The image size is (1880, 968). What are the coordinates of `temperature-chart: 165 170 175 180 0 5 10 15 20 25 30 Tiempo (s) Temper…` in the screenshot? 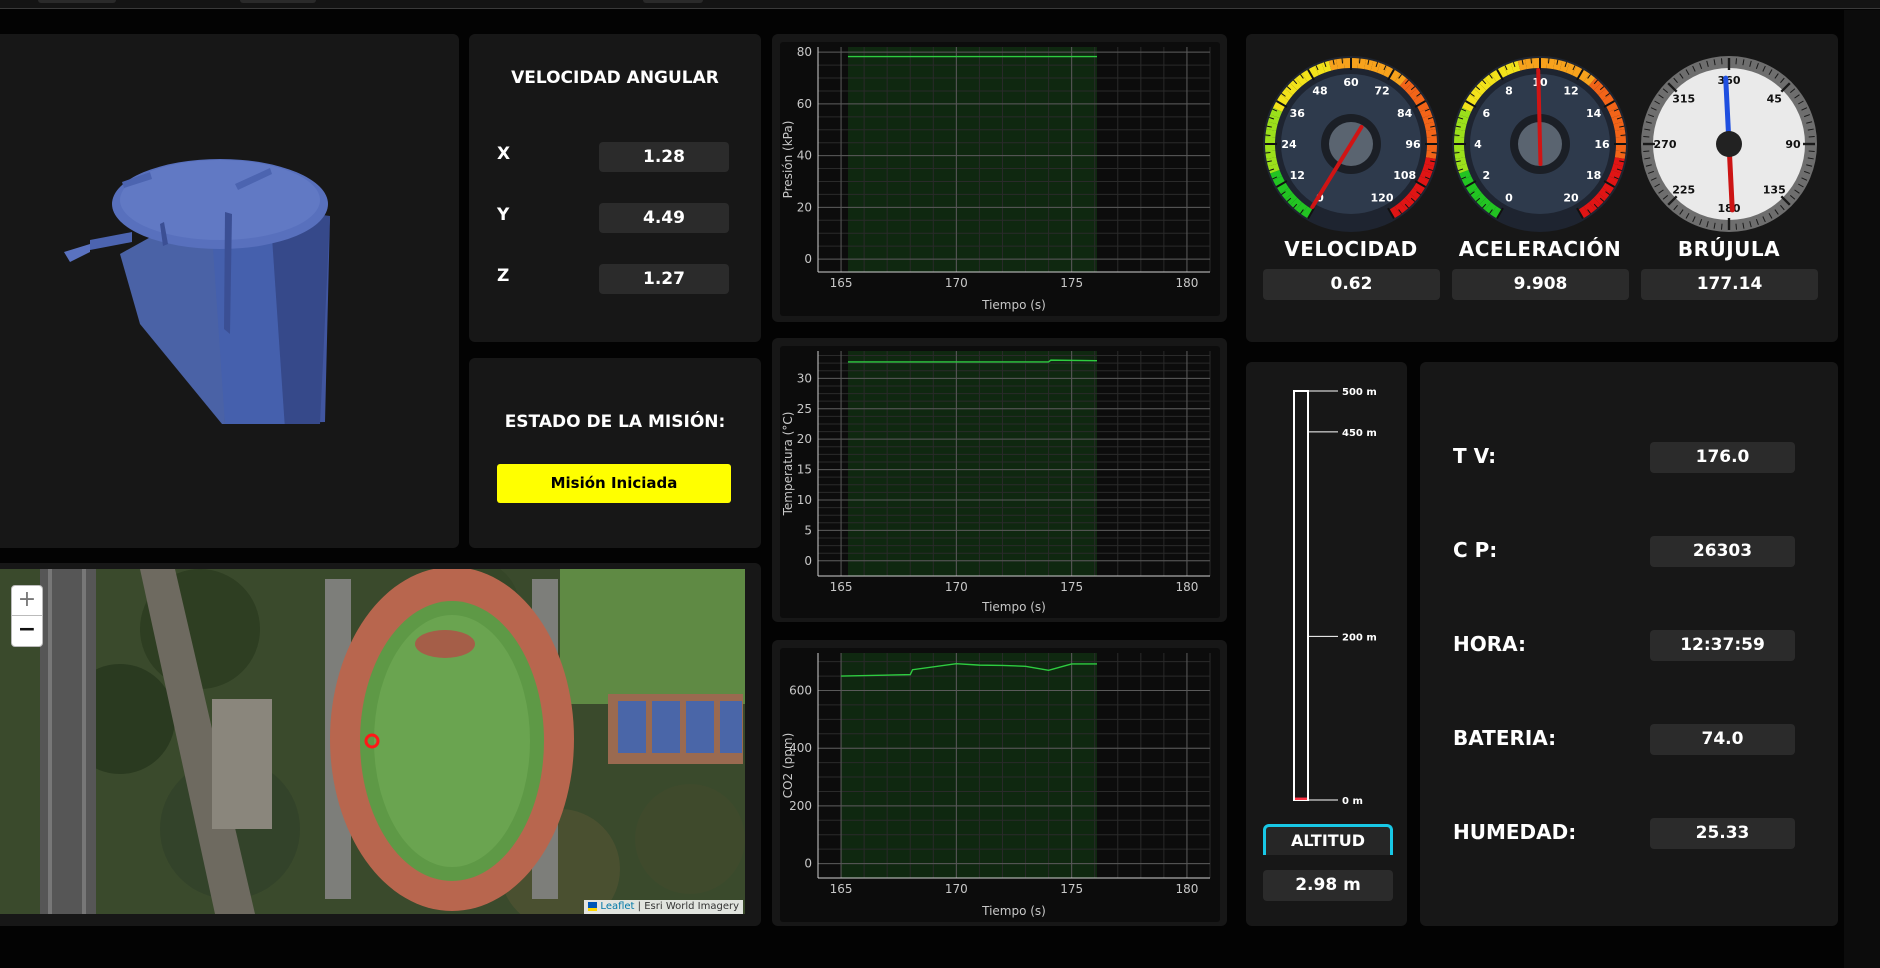 It's located at (1000, 482).